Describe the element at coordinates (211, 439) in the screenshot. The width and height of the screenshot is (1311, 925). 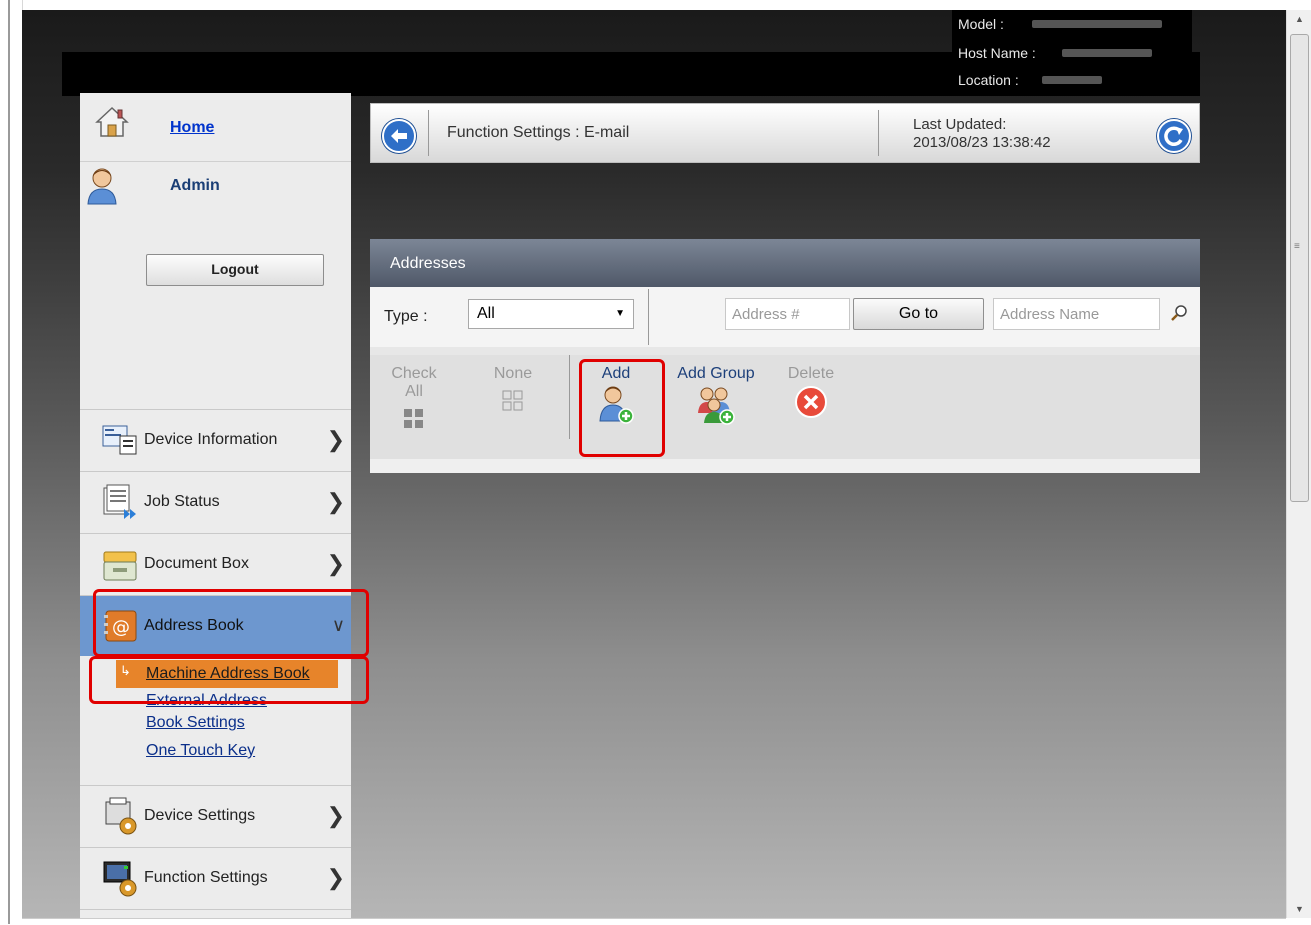
I see `sidebar-item-label: Device Information` at that location.